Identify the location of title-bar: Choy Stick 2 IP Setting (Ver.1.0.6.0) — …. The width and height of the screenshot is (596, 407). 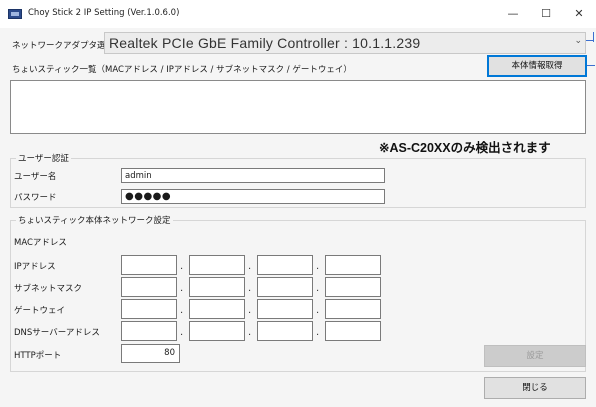
(298, 14).